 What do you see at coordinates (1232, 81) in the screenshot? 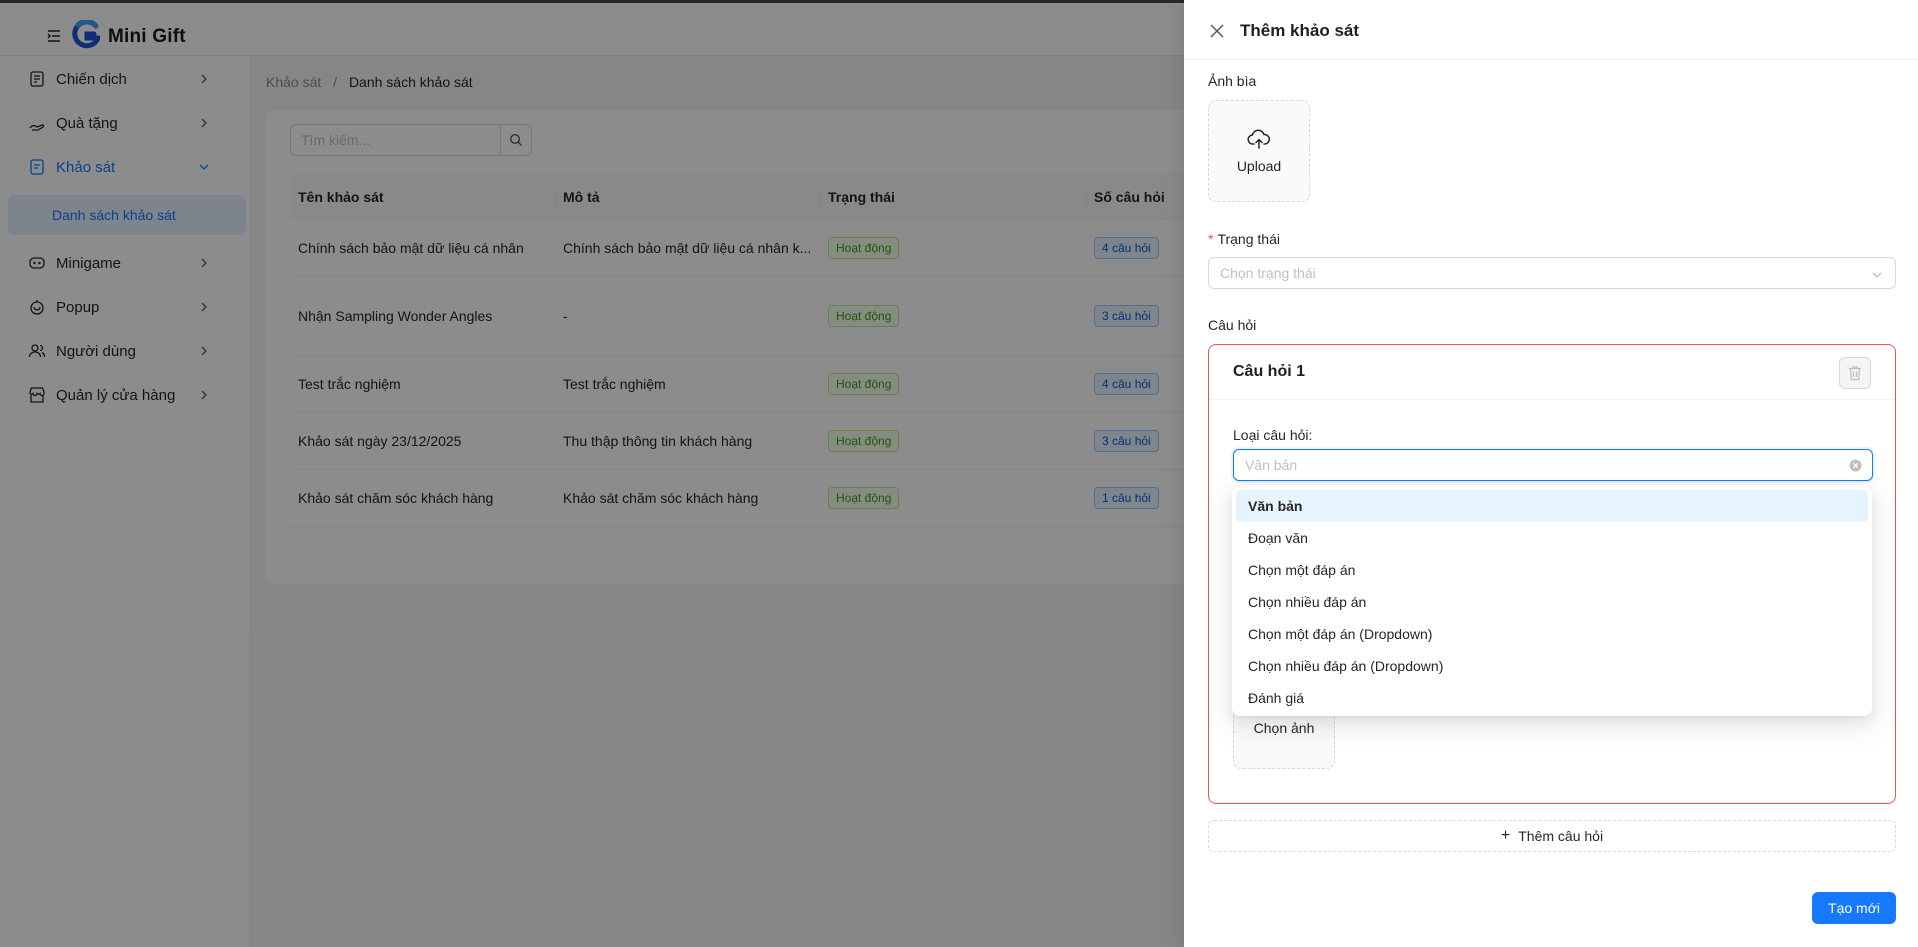
I see `cover-image-label: Ảnh bìa` at bounding box center [1232, 81].